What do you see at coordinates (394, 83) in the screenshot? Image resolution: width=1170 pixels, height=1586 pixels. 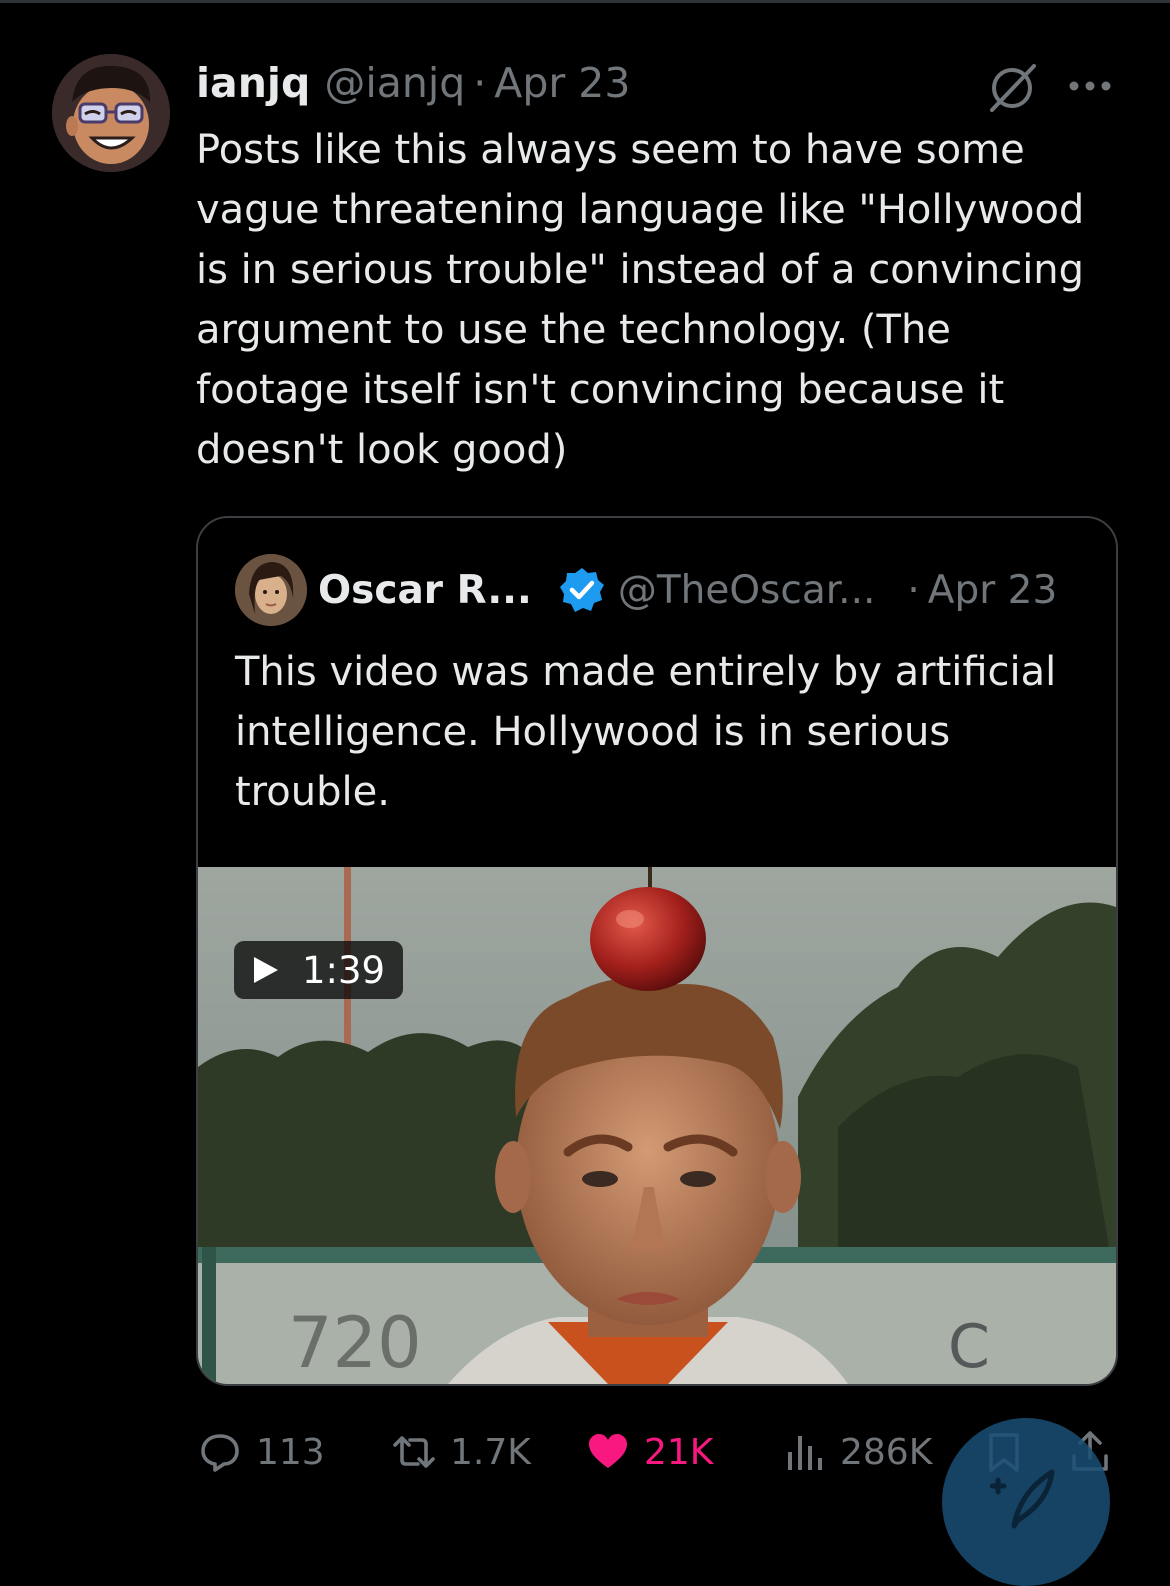 I see `author-handle: @ianjq` at bounding box center [394, 83].